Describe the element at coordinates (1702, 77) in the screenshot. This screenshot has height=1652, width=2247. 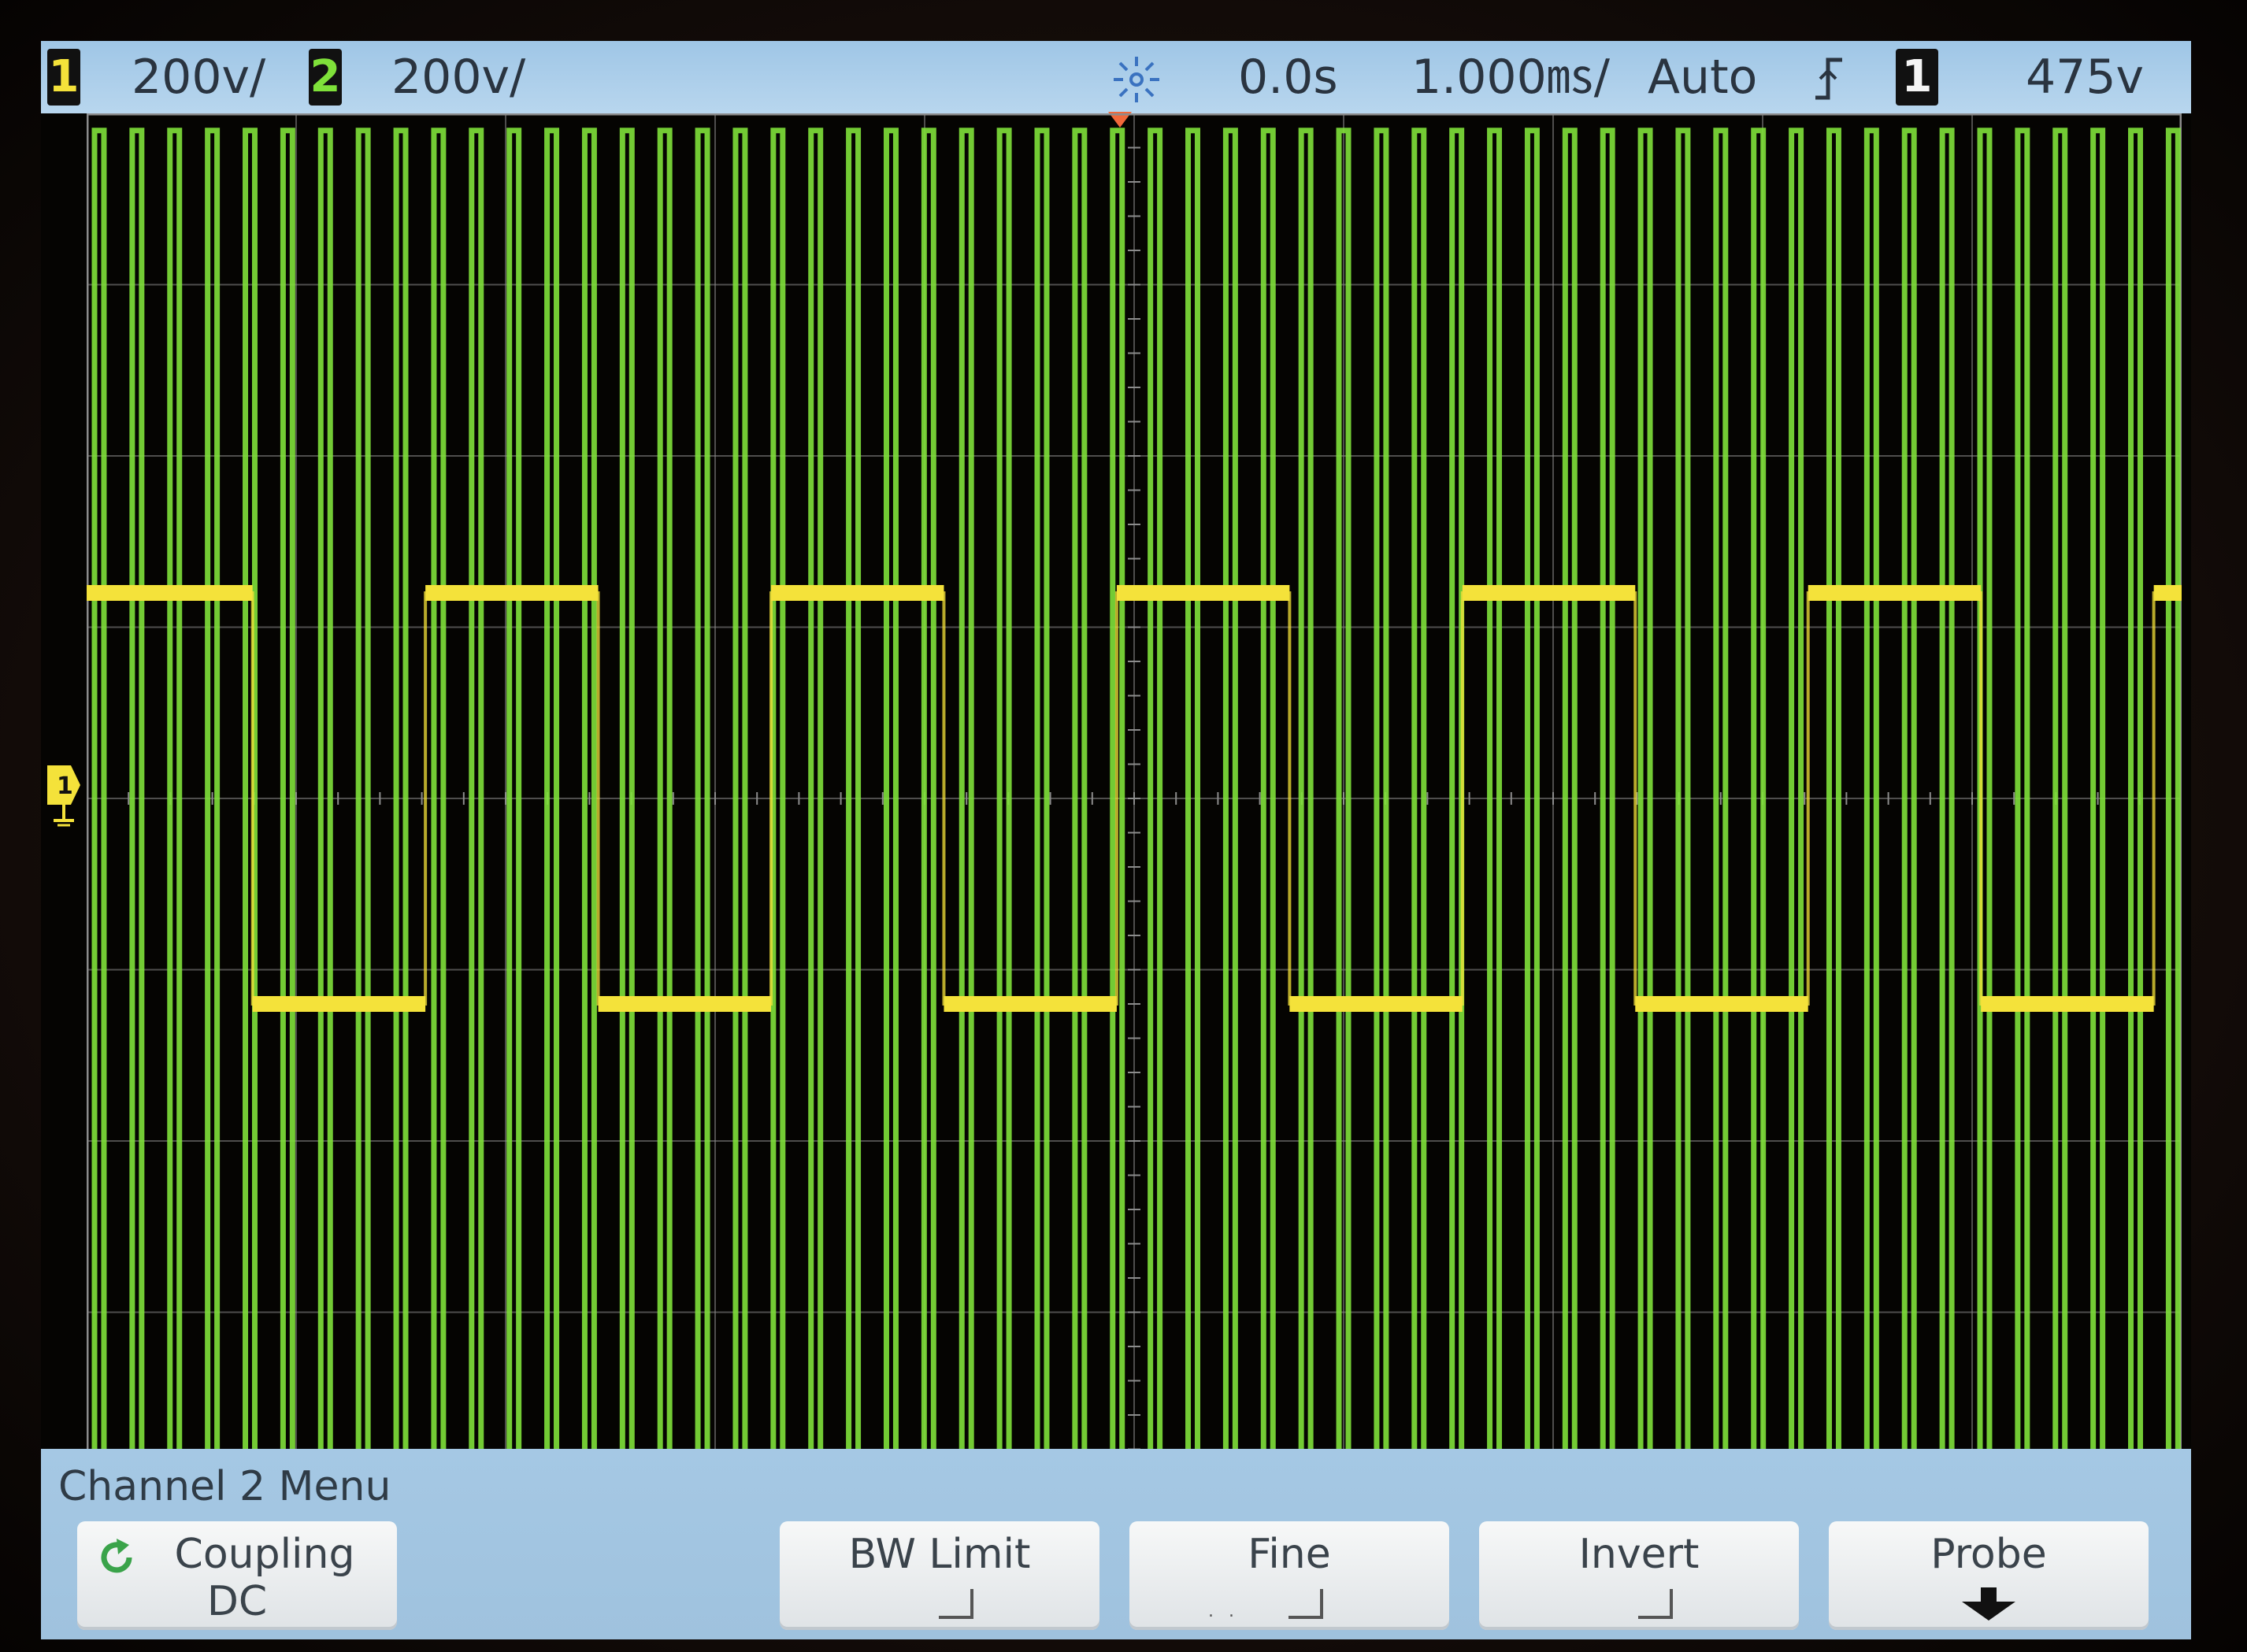
I see `trigger-mode: Auto` at that location.